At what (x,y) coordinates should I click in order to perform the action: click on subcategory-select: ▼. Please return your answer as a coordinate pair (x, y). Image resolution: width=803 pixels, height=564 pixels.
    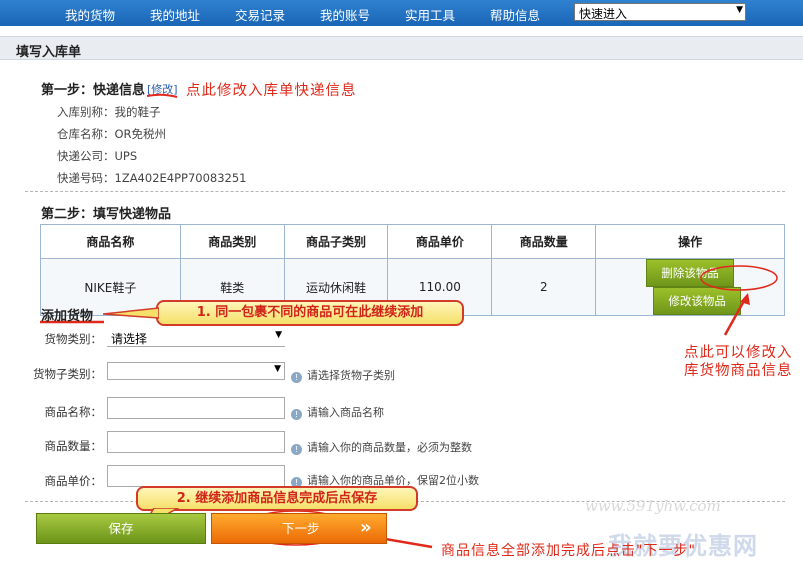
    Looking at the image, I should click on (196, 371).